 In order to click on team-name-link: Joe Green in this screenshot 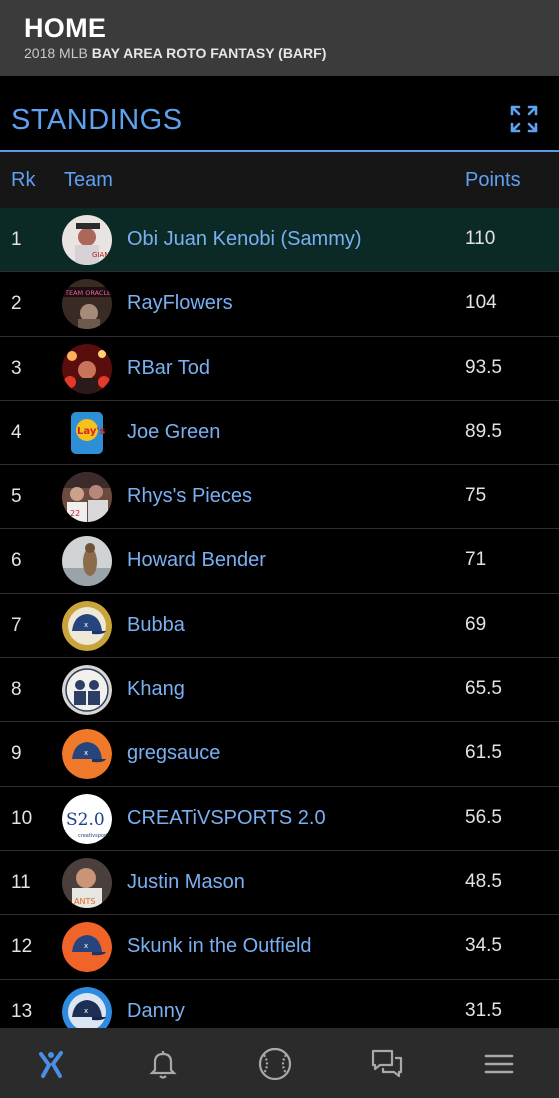, I will do `click(173, 432)`.